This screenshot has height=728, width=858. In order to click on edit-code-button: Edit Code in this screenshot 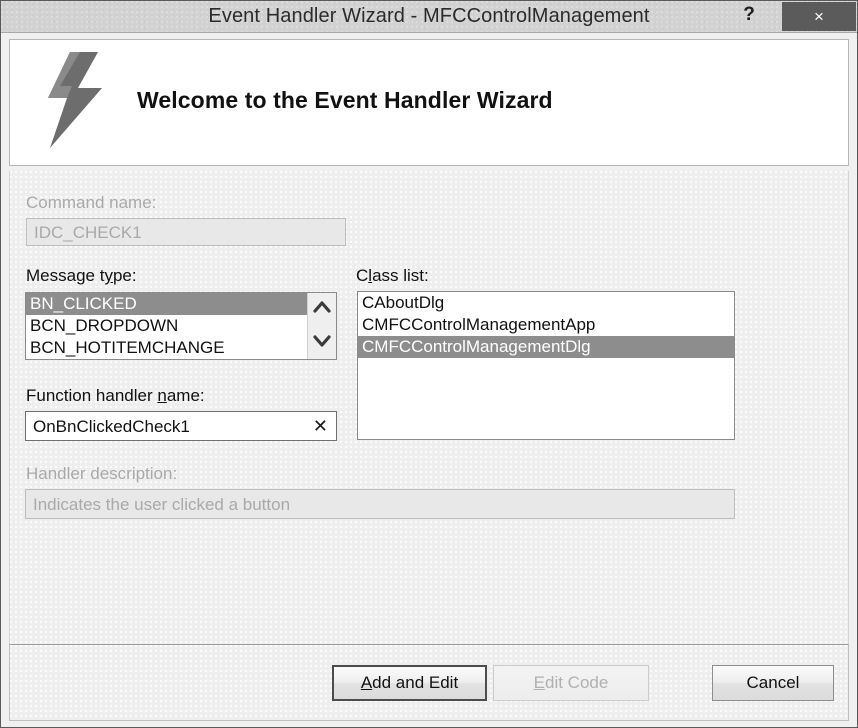, I will do `click(571, 683)`.